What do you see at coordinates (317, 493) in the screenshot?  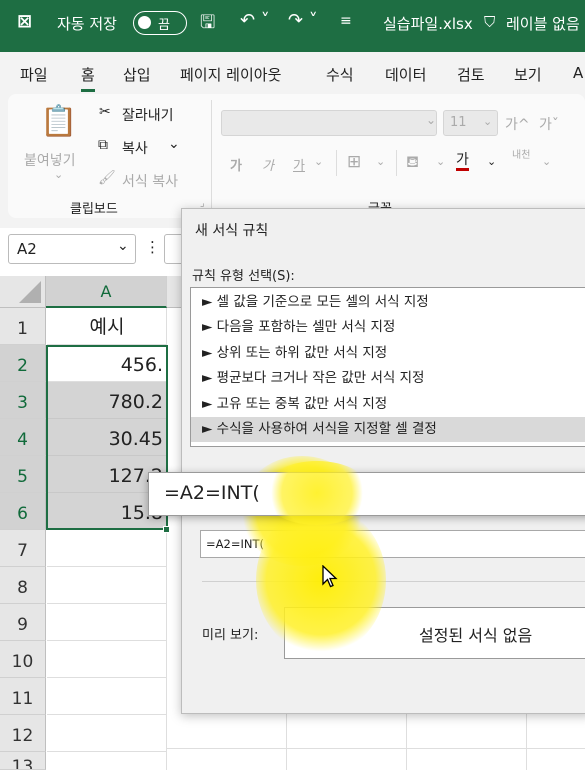 I see `zoom-highlight-halo` at bounding box center [317, 493].